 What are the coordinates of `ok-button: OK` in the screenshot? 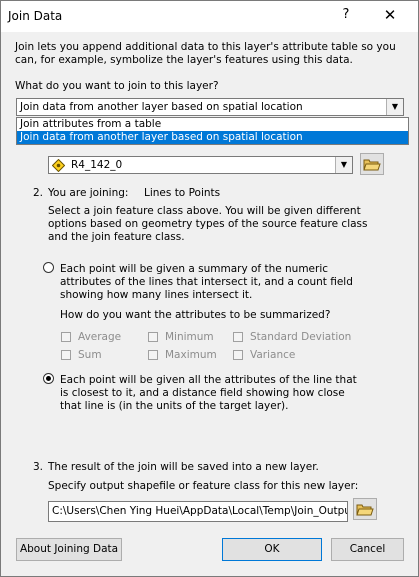 It's located at (272, 549).